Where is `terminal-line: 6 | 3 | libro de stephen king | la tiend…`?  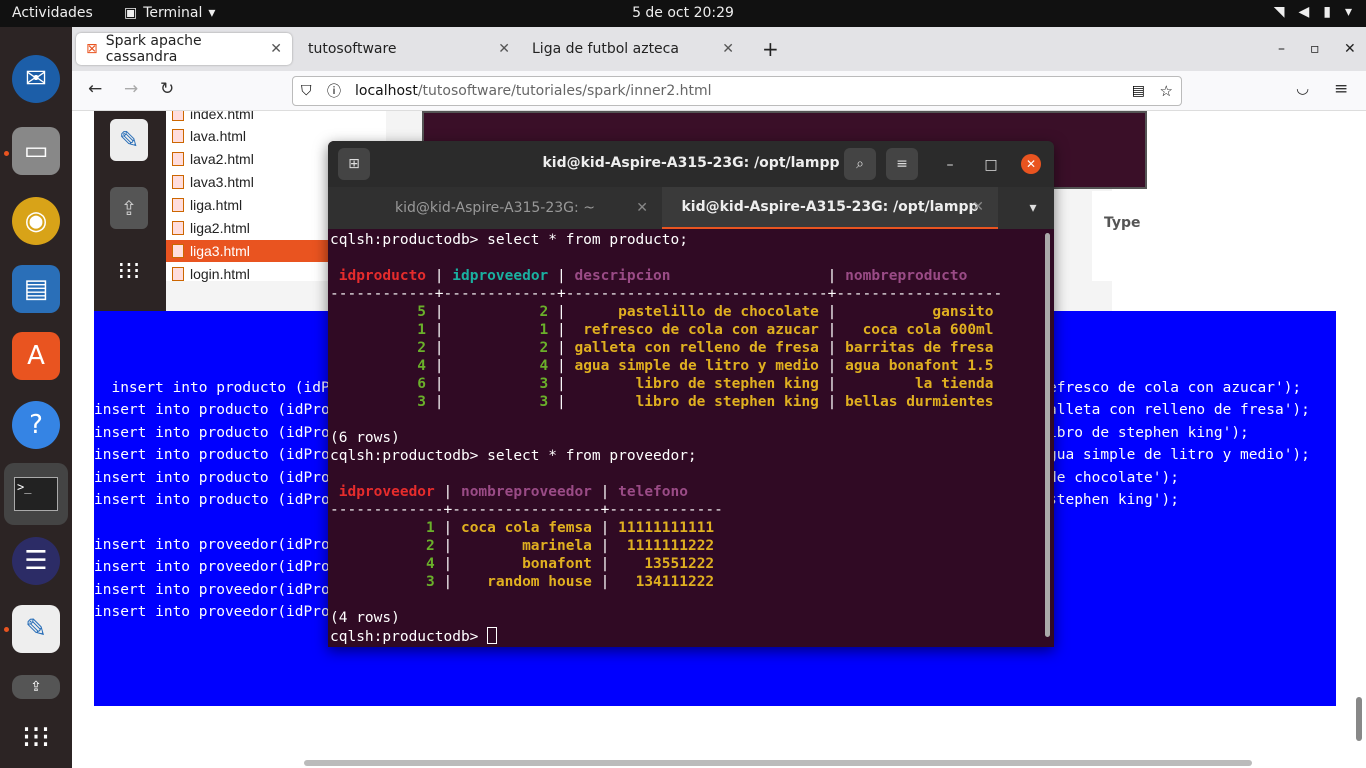
terminal-line: 6 | 3 | libro de stephen king | la tiend… is located at coordinates (662, 384).